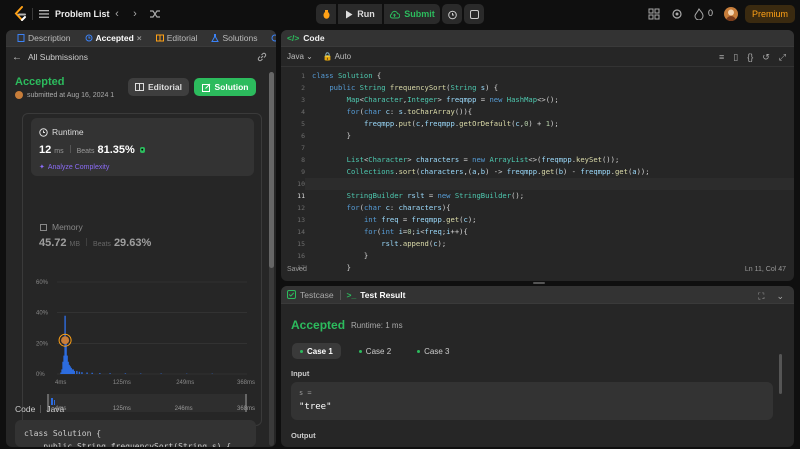  I want to click on code-token: ) {, so click(492, 87).